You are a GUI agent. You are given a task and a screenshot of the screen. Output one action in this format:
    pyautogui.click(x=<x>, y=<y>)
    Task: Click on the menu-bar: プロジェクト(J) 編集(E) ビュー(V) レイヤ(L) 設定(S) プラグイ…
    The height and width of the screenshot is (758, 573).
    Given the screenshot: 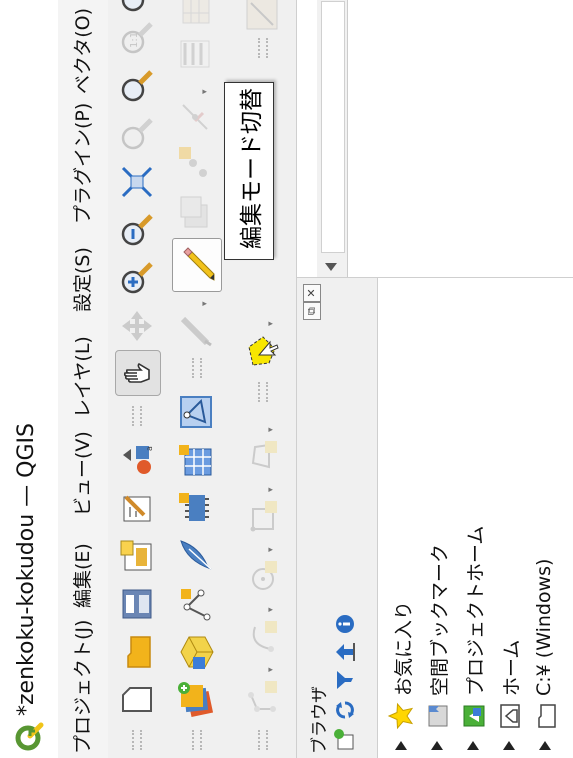 What is the action you would take?
    pyautogui.click(x=83, y=379)
    